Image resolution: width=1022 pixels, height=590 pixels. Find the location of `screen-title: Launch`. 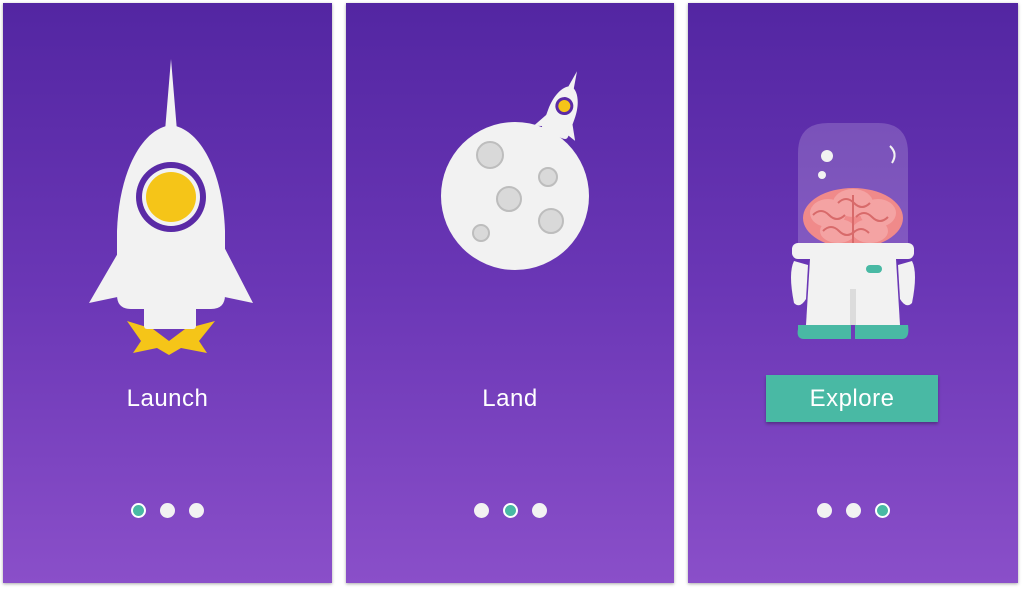

screen-title: Launch is located at coordinates (167, 398).